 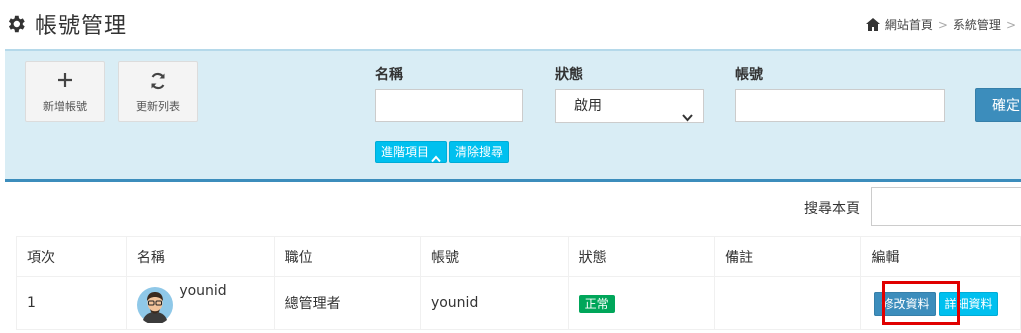 What do you see at coordinates (71, 256) in the screenshot?
I see `header-index: 項次` at bounding box center [71, 256].